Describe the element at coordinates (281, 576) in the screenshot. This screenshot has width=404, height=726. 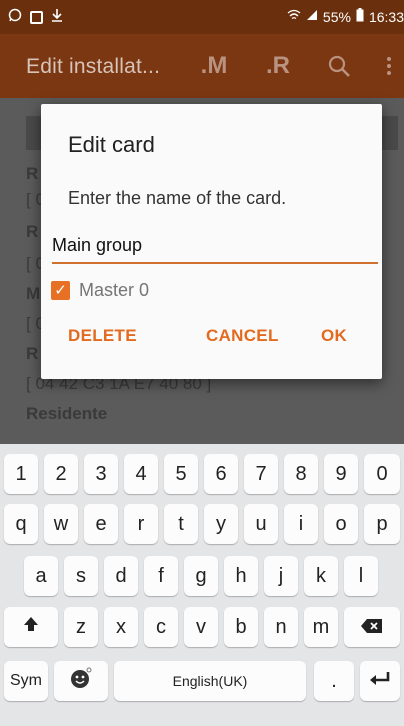
I see `key: j` at that location.